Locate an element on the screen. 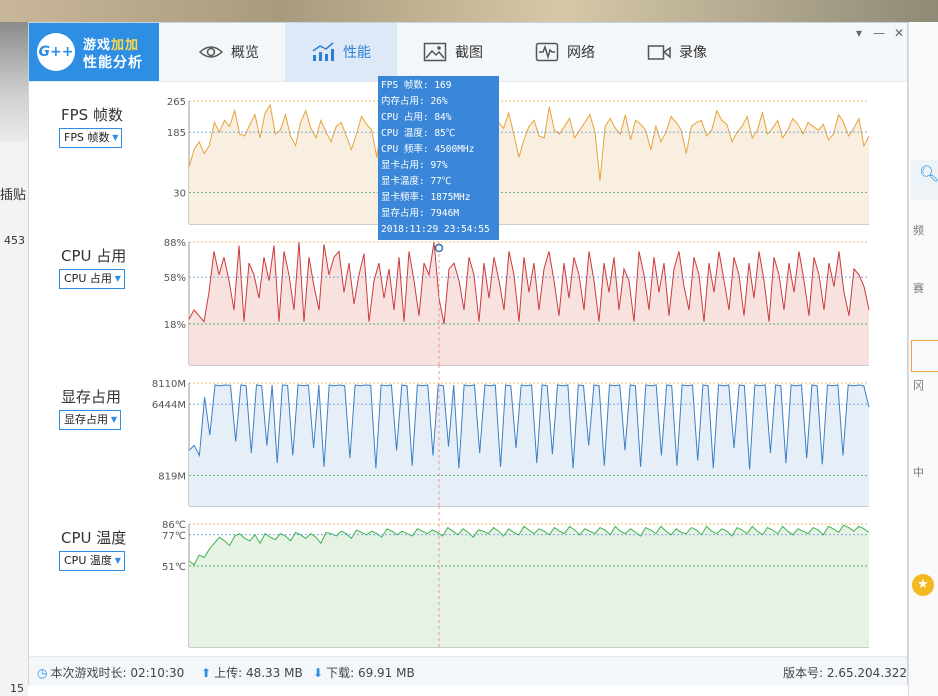 The height and width of the screenshot is (696, 938). close-button: ✕ is located at coordinates (899, 33).